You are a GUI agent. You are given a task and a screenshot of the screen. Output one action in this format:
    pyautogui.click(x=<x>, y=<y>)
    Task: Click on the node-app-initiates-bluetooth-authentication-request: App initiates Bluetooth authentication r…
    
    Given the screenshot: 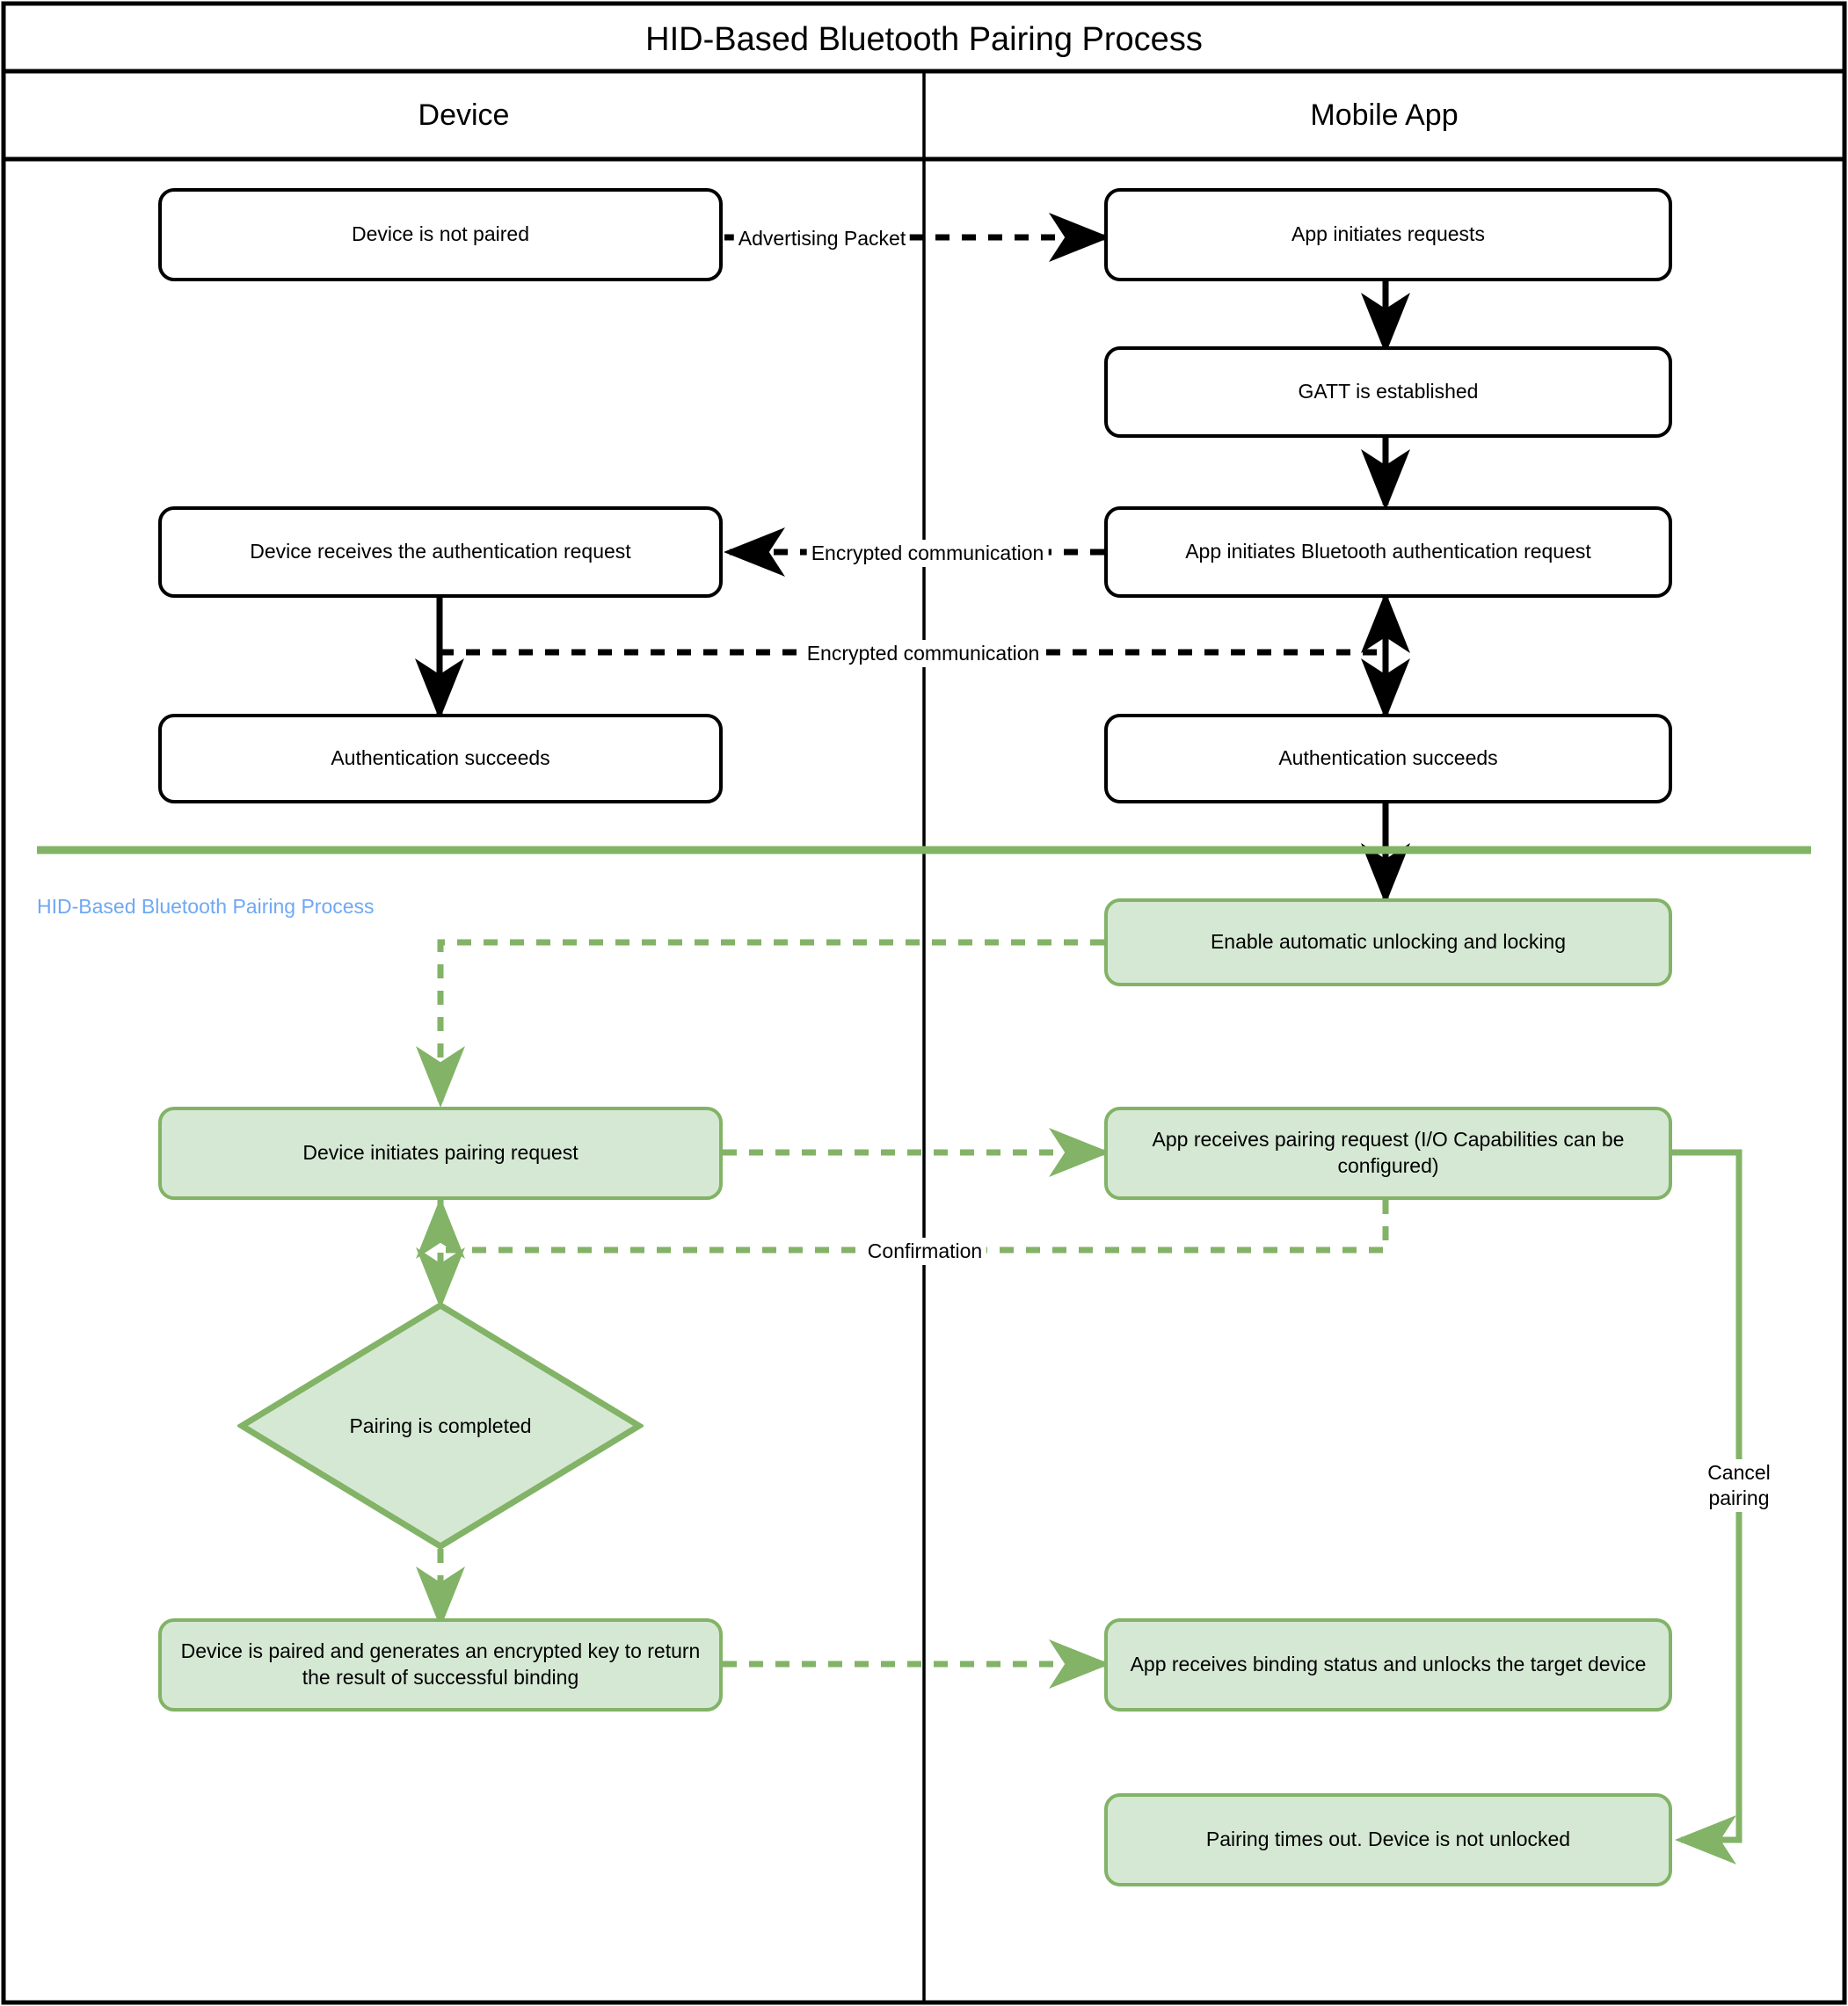 What is the action you would take?
    pyautogui.click(x=1388, y=552)
    